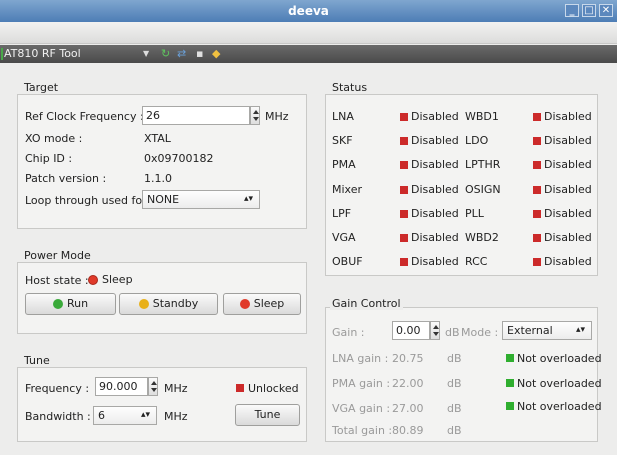 The width and height of the screenshot is (617, 455). I want to click on mode-select: External ▴▾, so click(547, 330).